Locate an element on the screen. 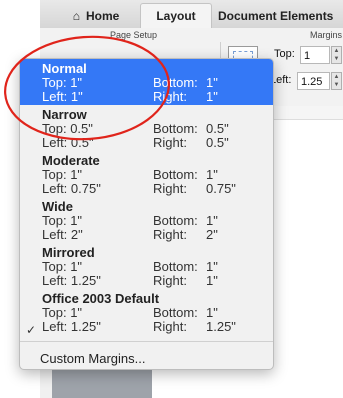  preset-name: Office 2003 Default is located at coordinates (101, 298).